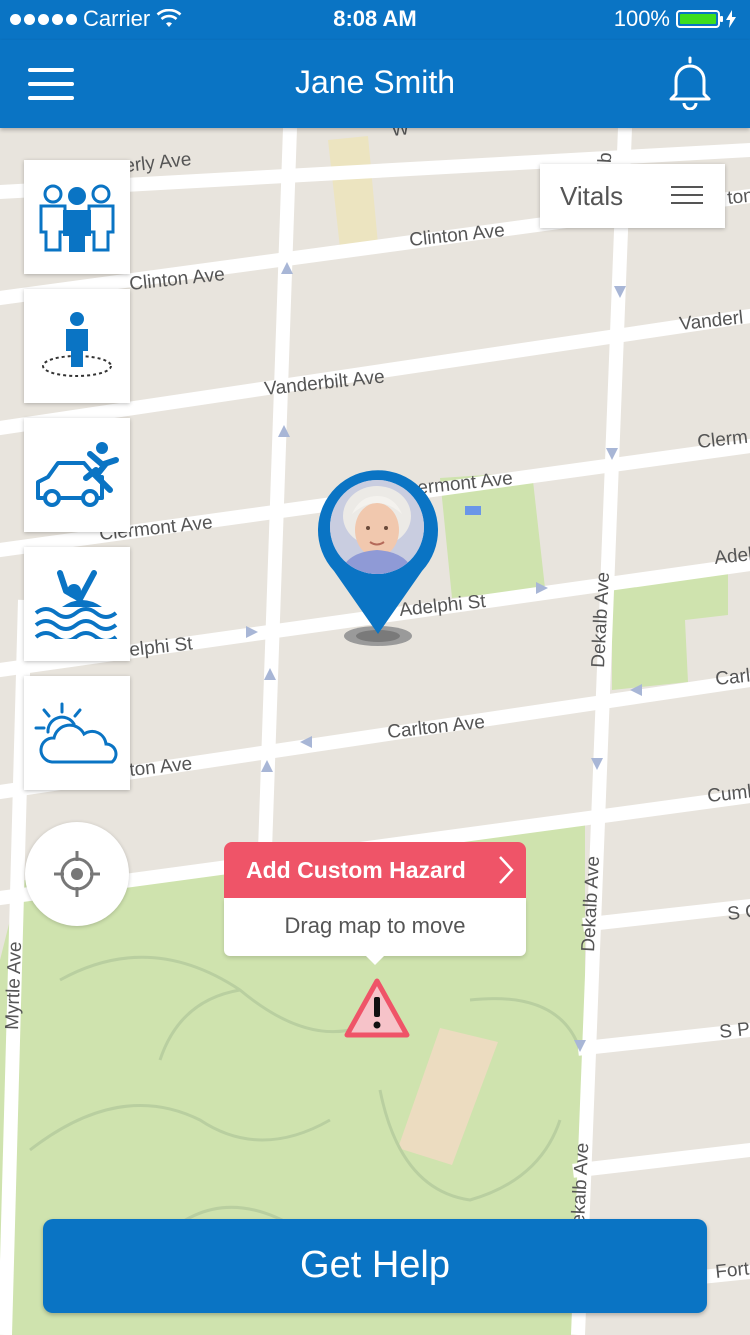 The image size is (750, 1335). Describe the element at coordinates (356, 870) in the screenshot. I see `add-custom-hazard-label: Add Custom Hazard` at that location.